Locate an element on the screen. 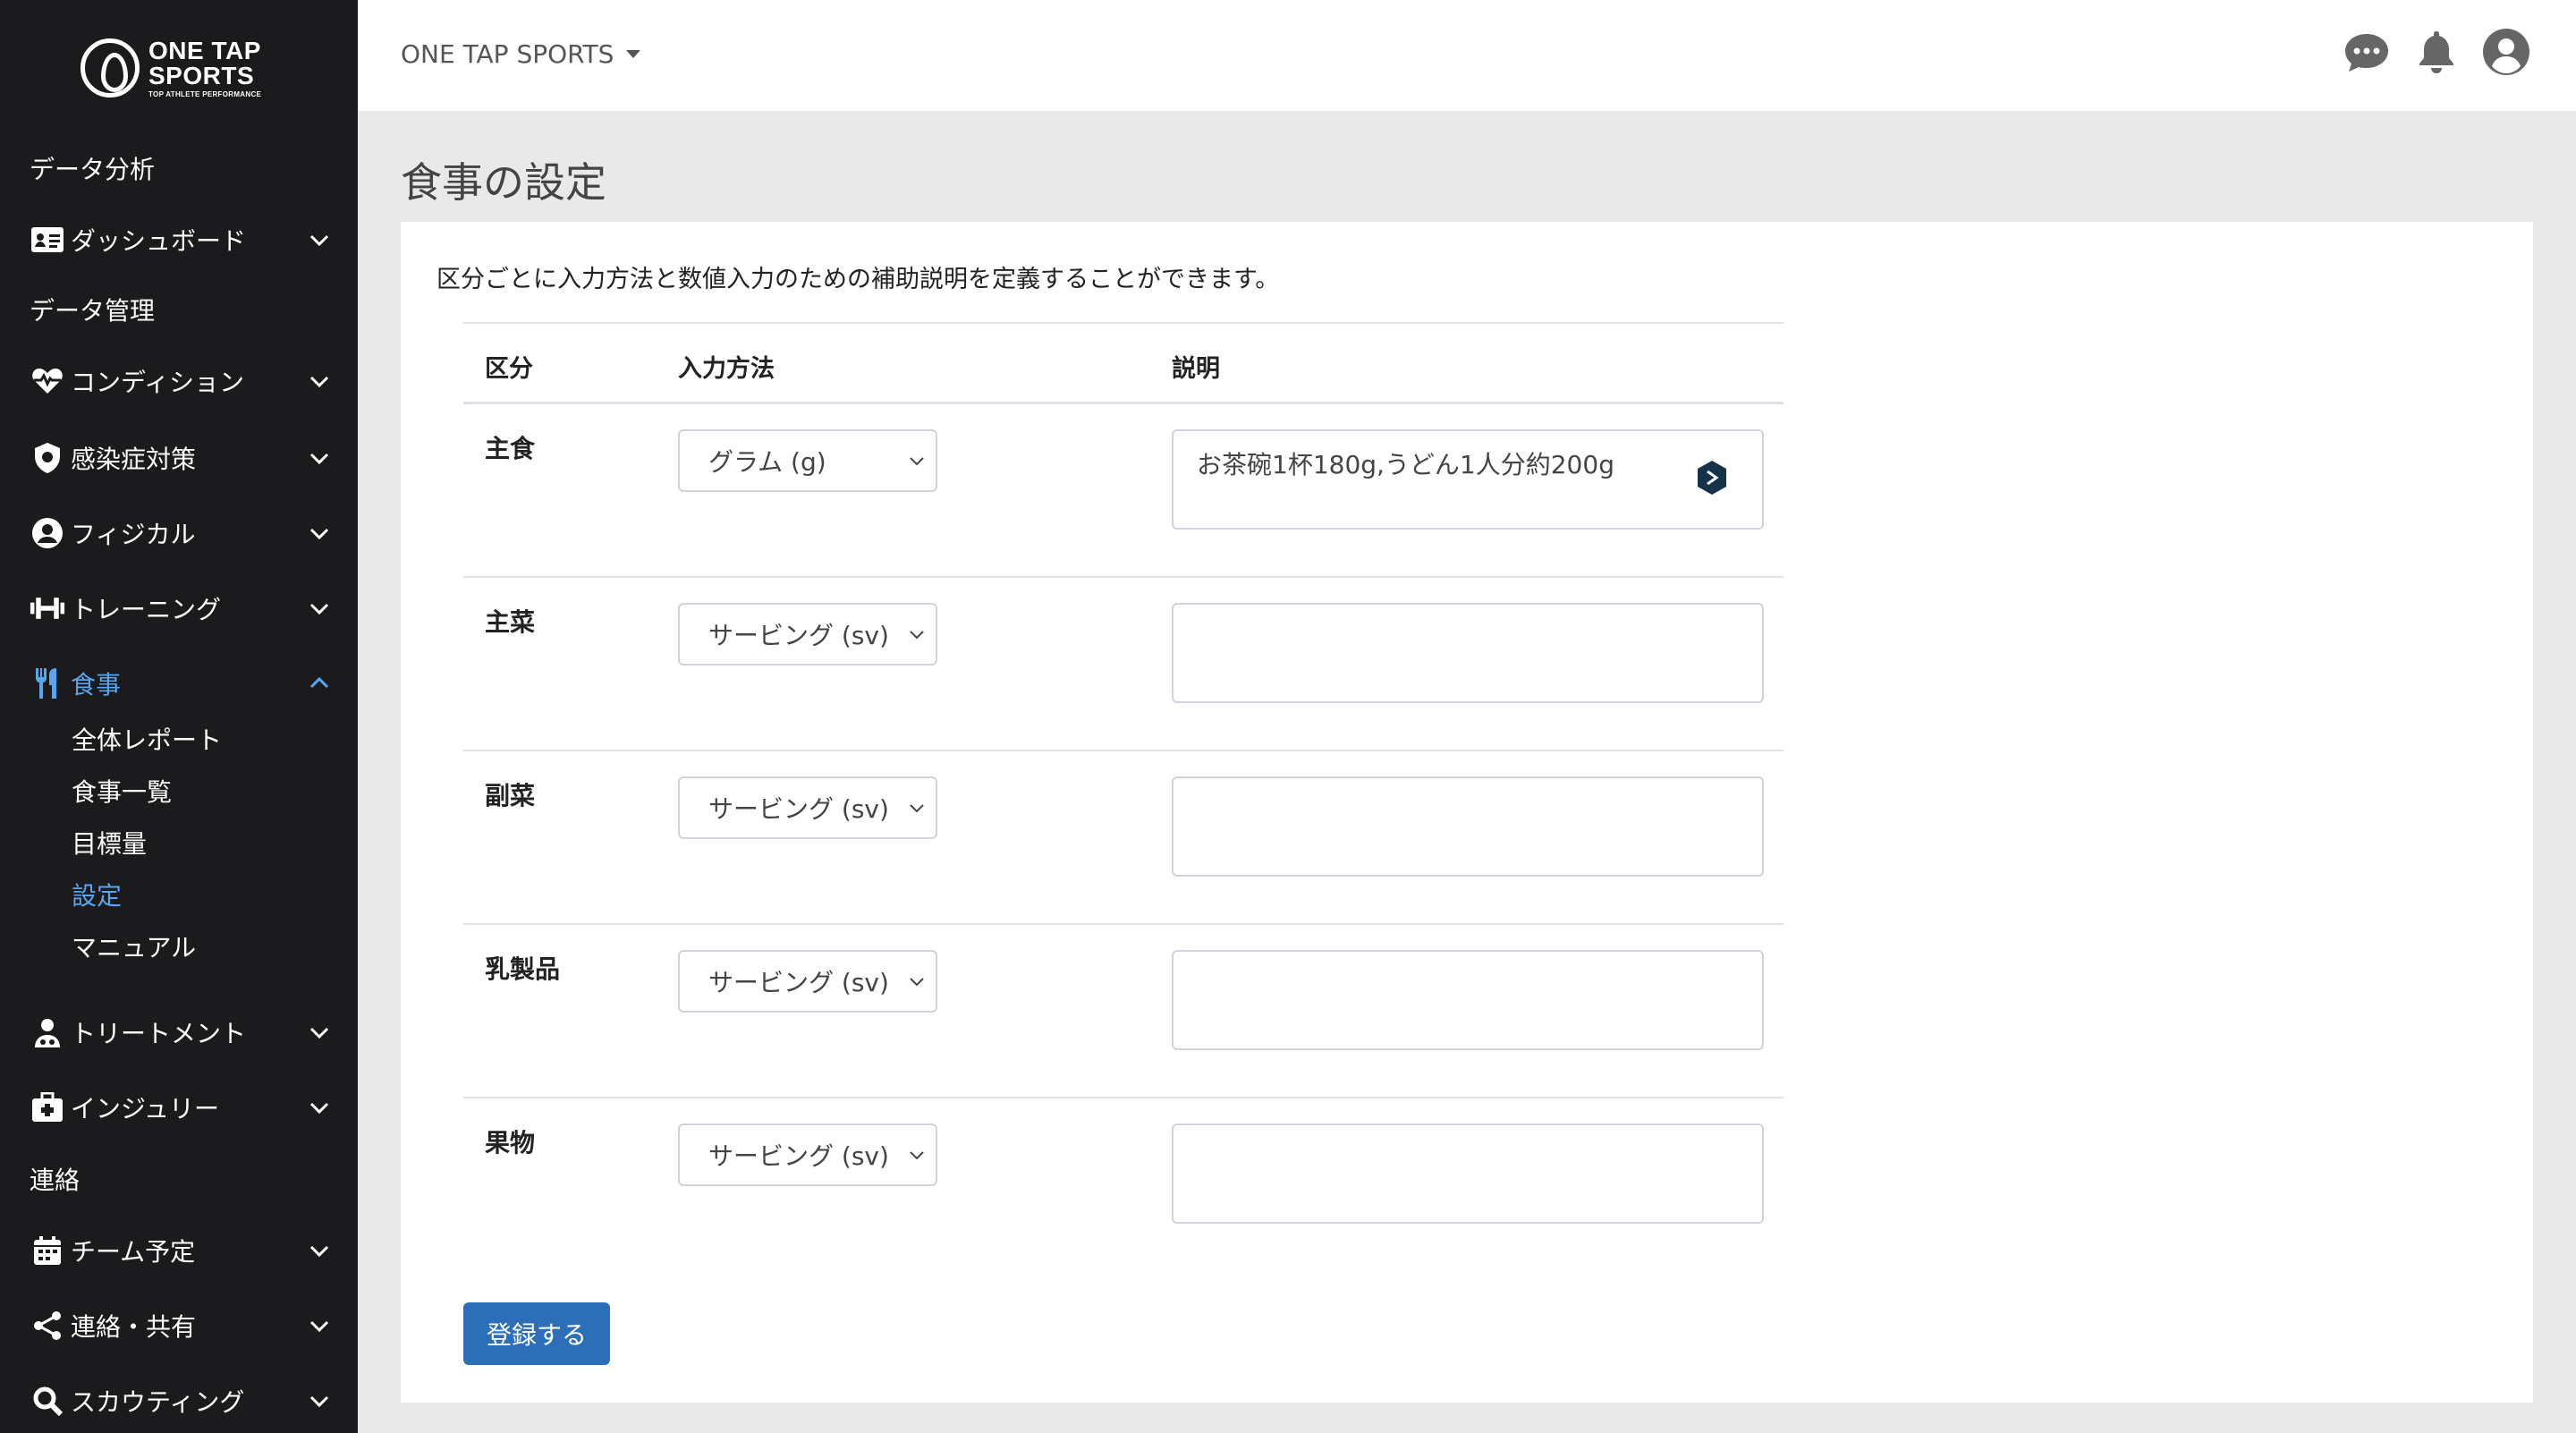  category-label: 乳製品 is located at coordinates (523, 969).